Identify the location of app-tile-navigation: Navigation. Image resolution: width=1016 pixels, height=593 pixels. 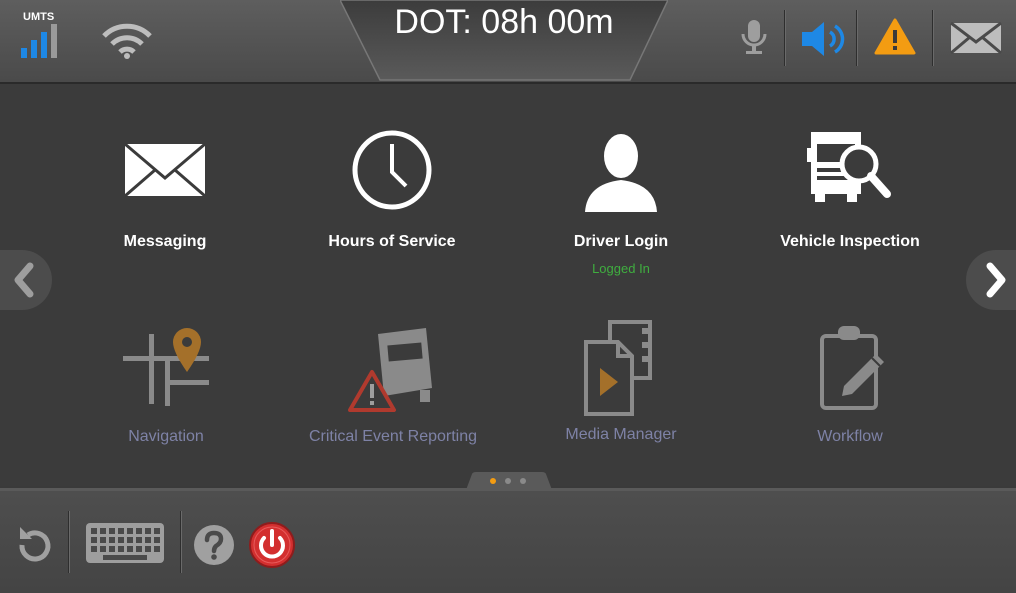
(166, 385).